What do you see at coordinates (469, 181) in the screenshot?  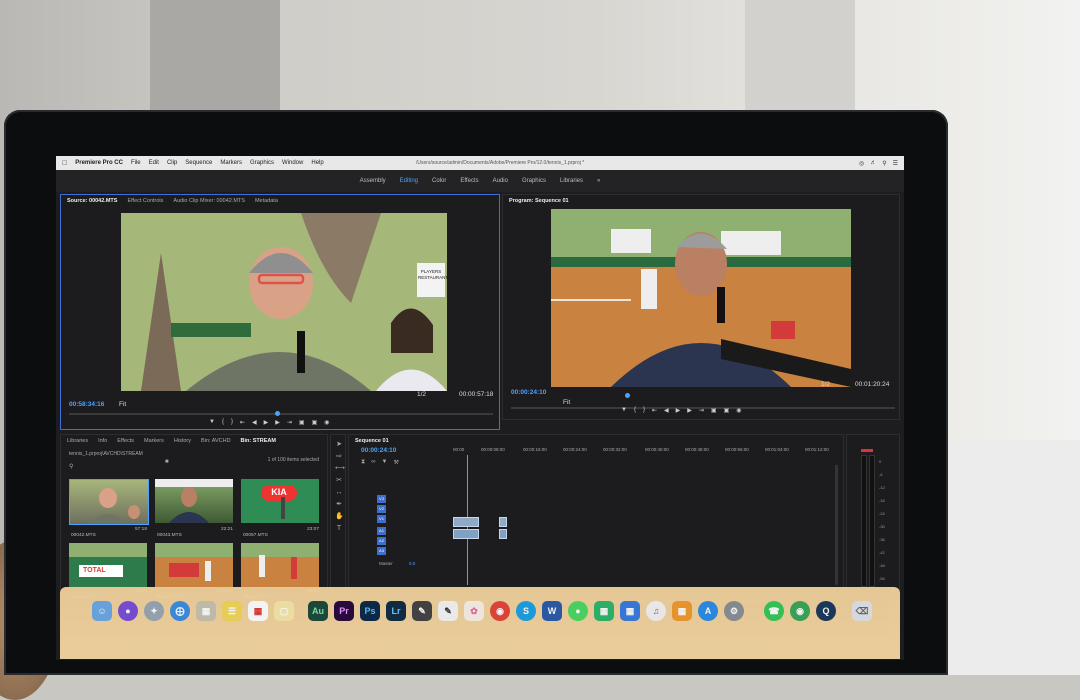 I see `workspace-effects: Effects` at bounding box center [469, 181].